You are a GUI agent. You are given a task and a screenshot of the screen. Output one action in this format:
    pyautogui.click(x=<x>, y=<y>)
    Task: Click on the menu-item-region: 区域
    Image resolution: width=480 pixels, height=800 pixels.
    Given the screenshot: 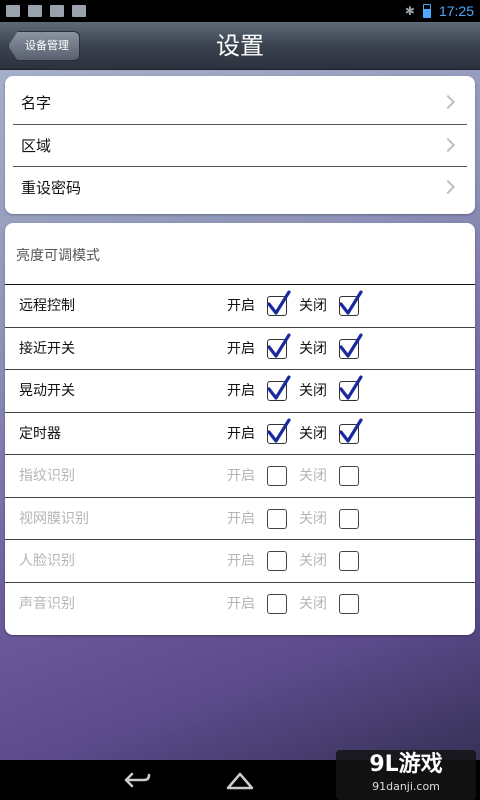 What is the action you would take?
    pyautogui.click(x=240, y=146)
    